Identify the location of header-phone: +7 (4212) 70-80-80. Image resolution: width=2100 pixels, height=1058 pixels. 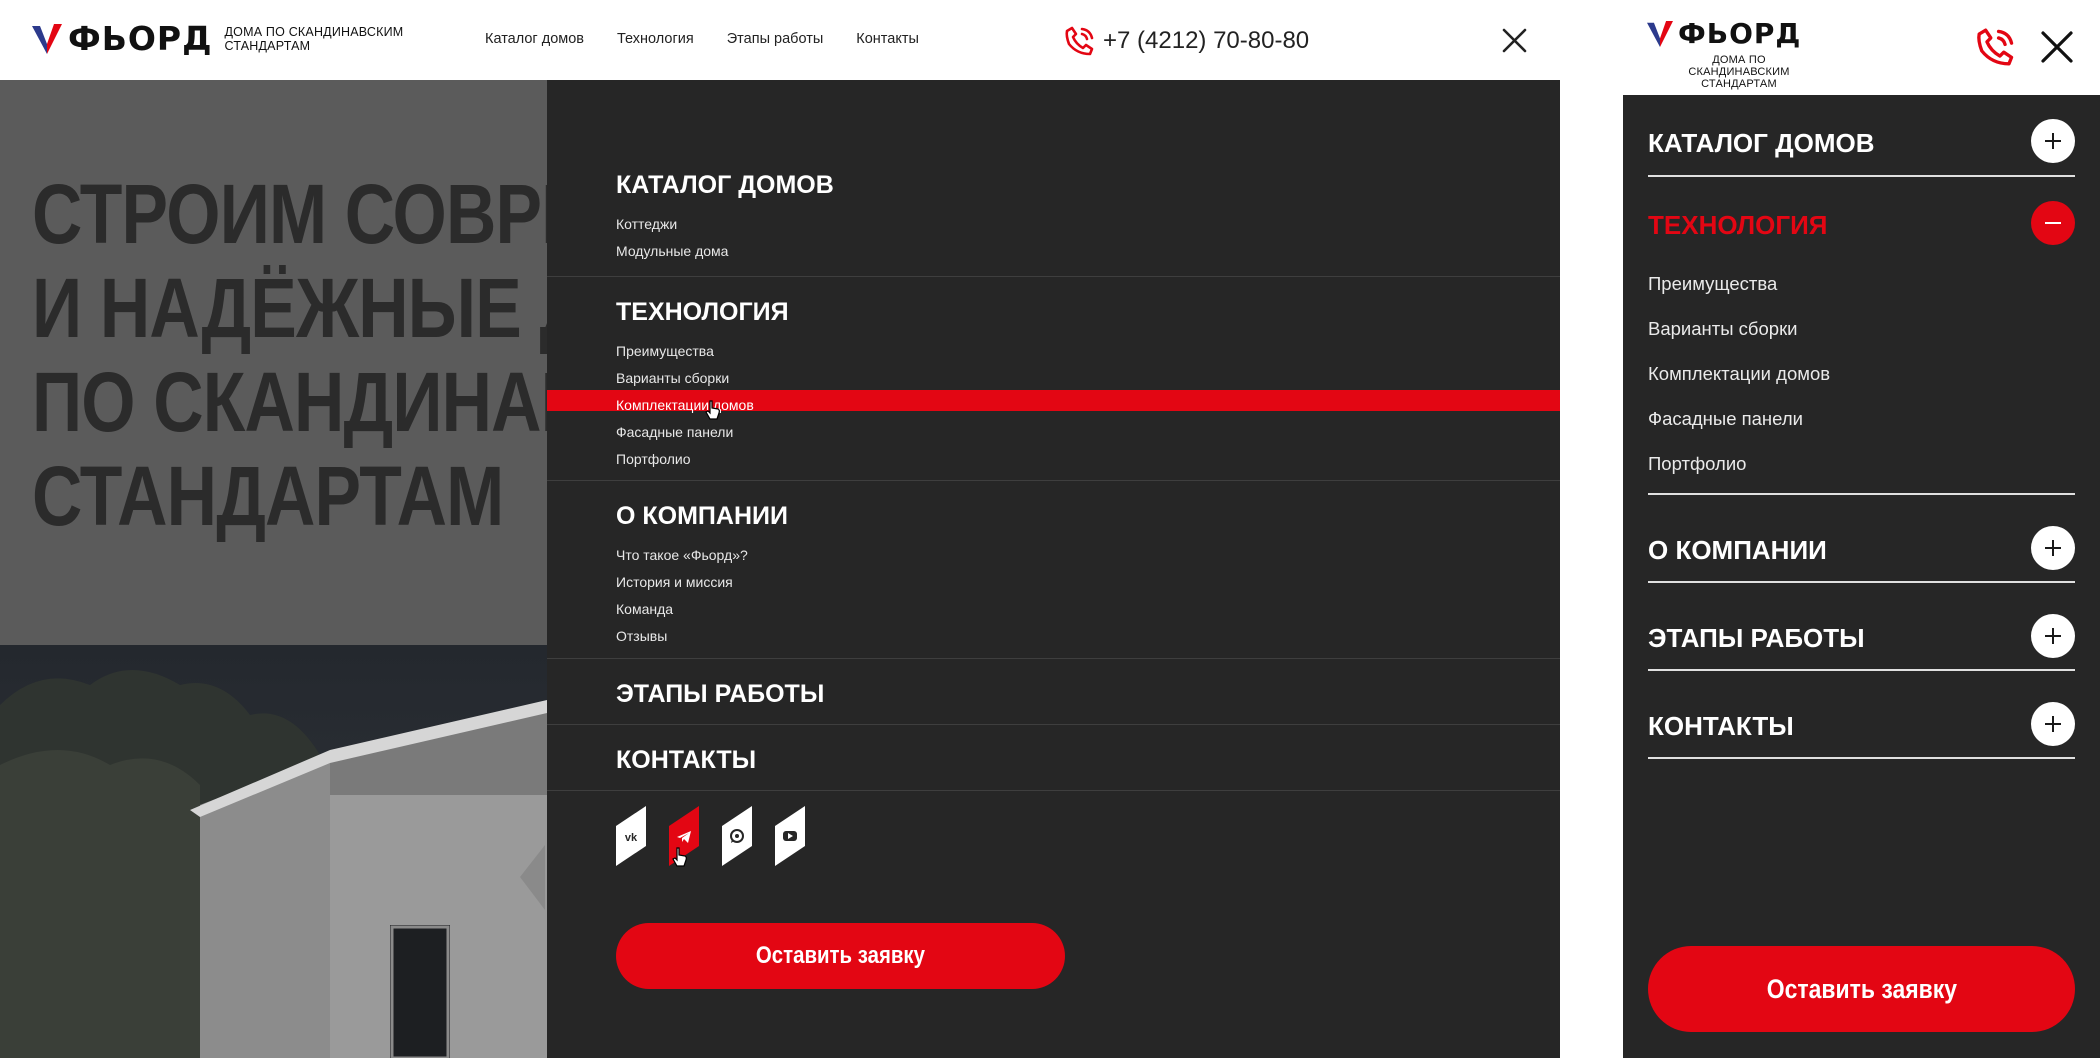
(1186, 41).